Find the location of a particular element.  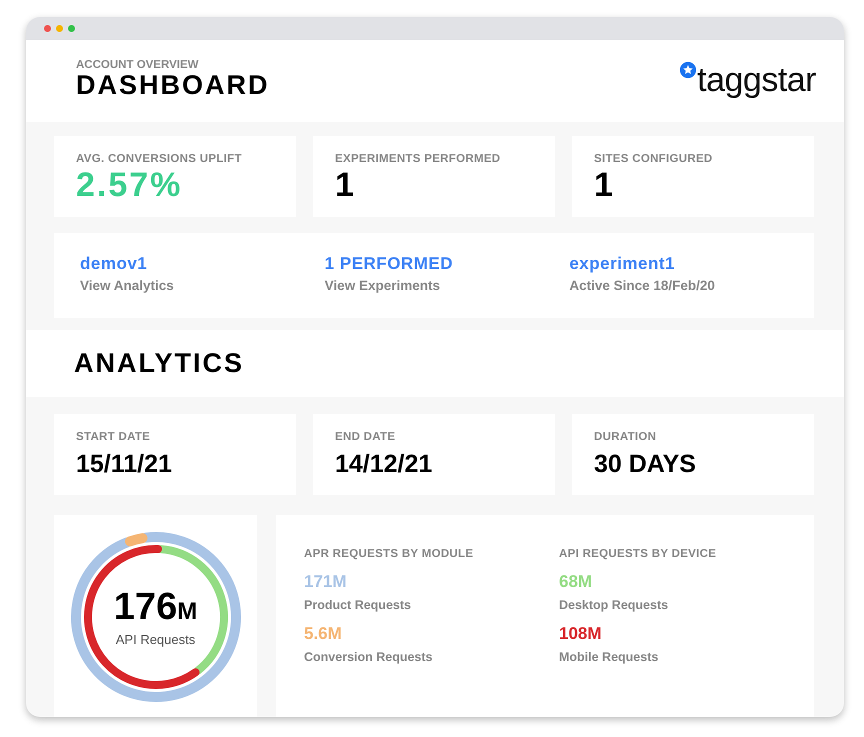

stat-label: SITES CONFIGURED is located at coordinates (654, 159).